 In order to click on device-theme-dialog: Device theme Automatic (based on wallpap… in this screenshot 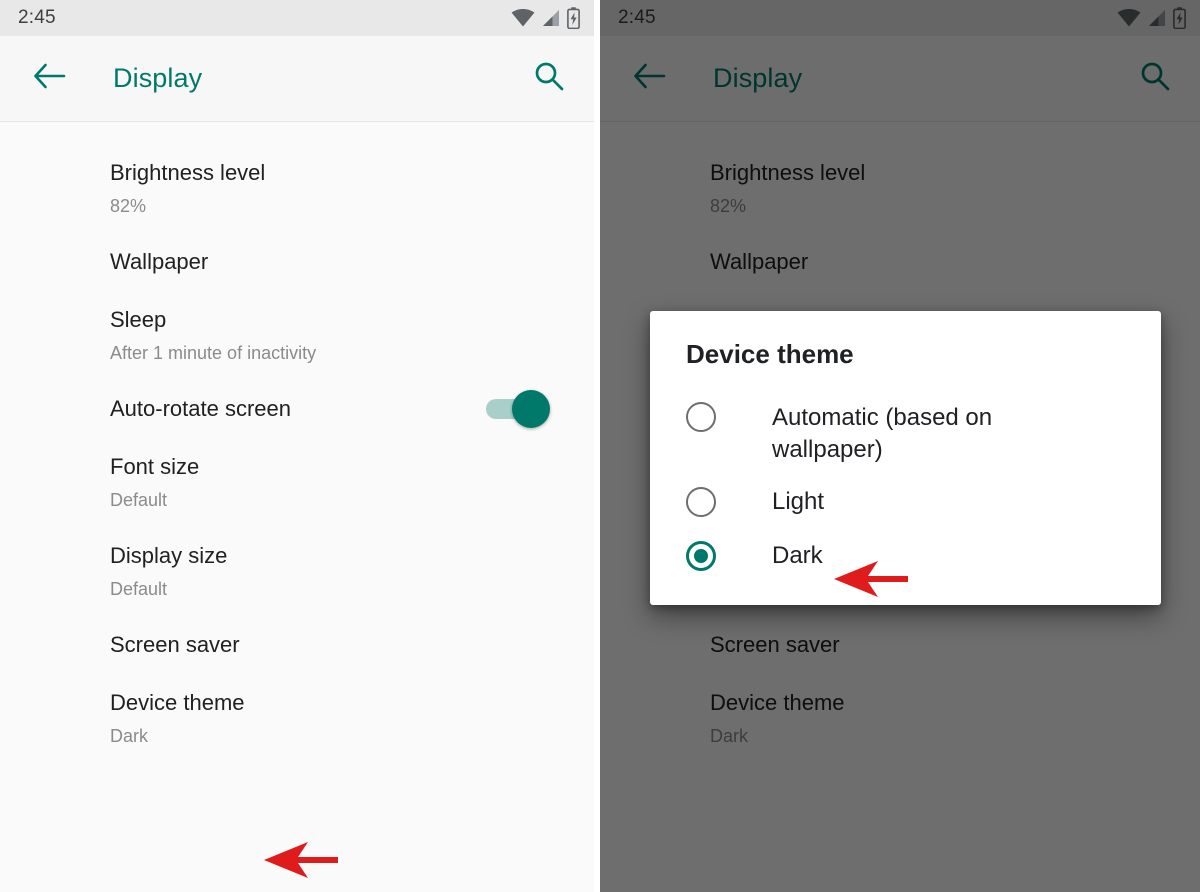, I will do `click(905, 458)`.